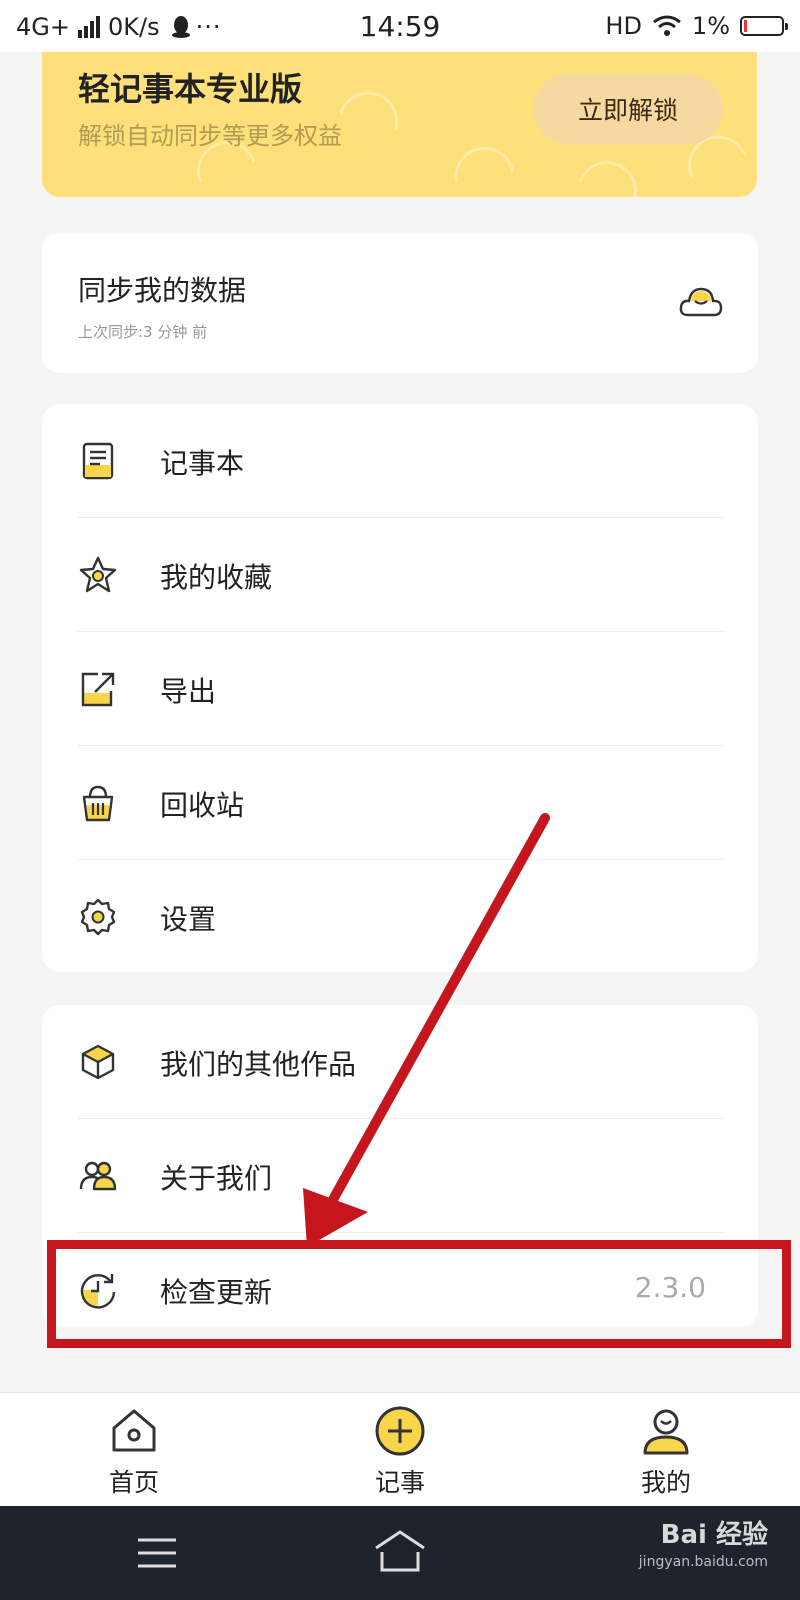  I want to click on export-icon, so click(98, 689).